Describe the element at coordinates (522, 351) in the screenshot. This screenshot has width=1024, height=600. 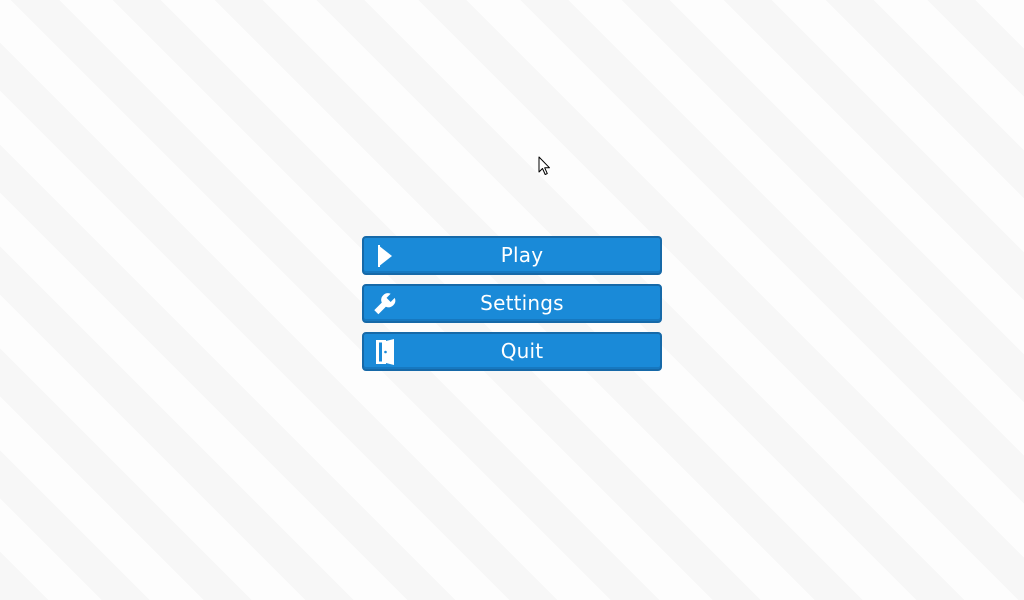
I see `quit-label: Quit` at that location.